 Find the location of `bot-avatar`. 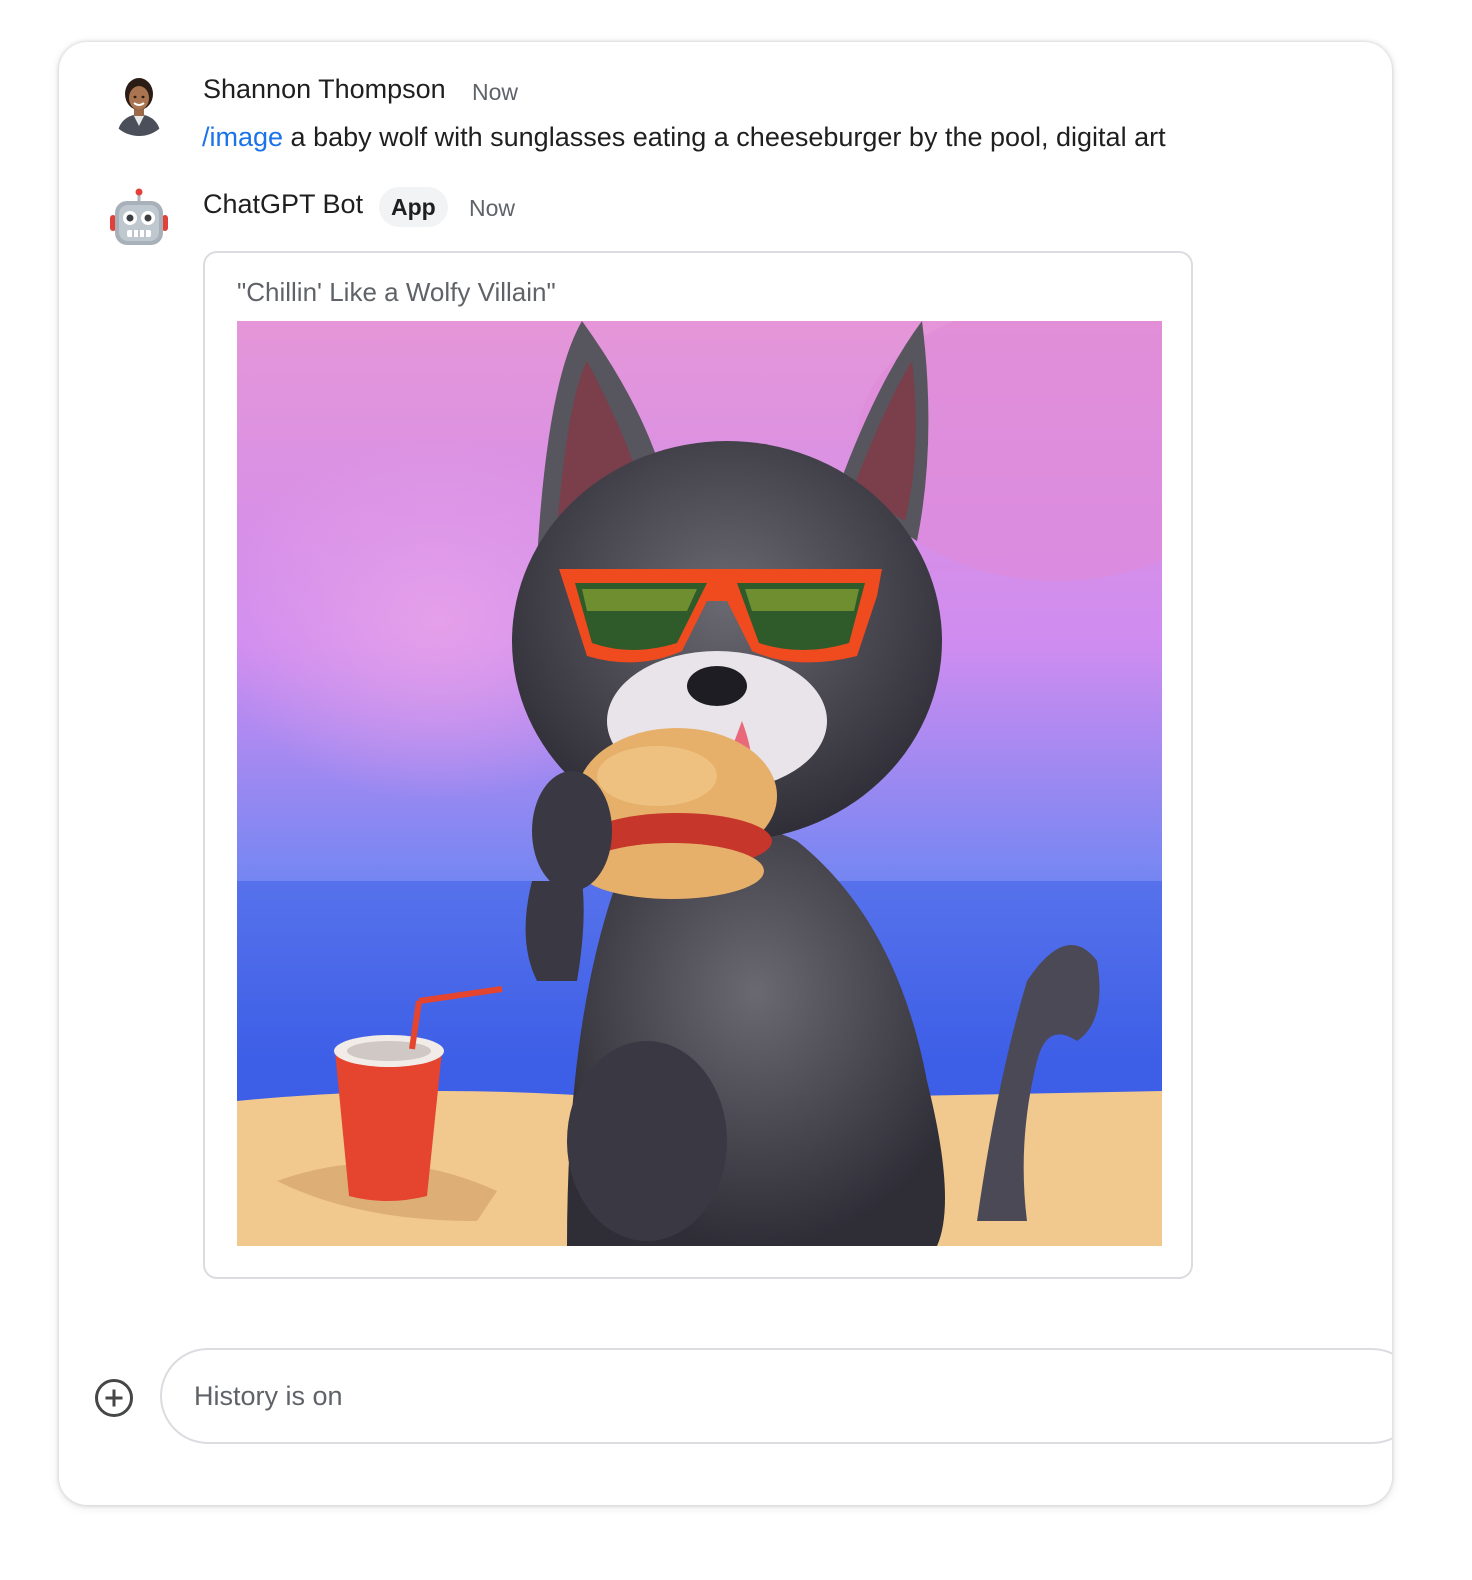

bot-avatar is located at coordinates (139, 219).